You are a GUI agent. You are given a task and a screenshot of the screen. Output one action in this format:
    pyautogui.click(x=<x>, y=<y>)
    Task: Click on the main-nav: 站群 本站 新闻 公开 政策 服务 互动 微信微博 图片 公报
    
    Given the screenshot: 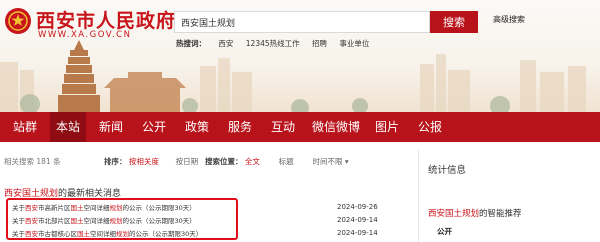 What is the action you would take?
    pyautogui.click(x=300, y=127)
    